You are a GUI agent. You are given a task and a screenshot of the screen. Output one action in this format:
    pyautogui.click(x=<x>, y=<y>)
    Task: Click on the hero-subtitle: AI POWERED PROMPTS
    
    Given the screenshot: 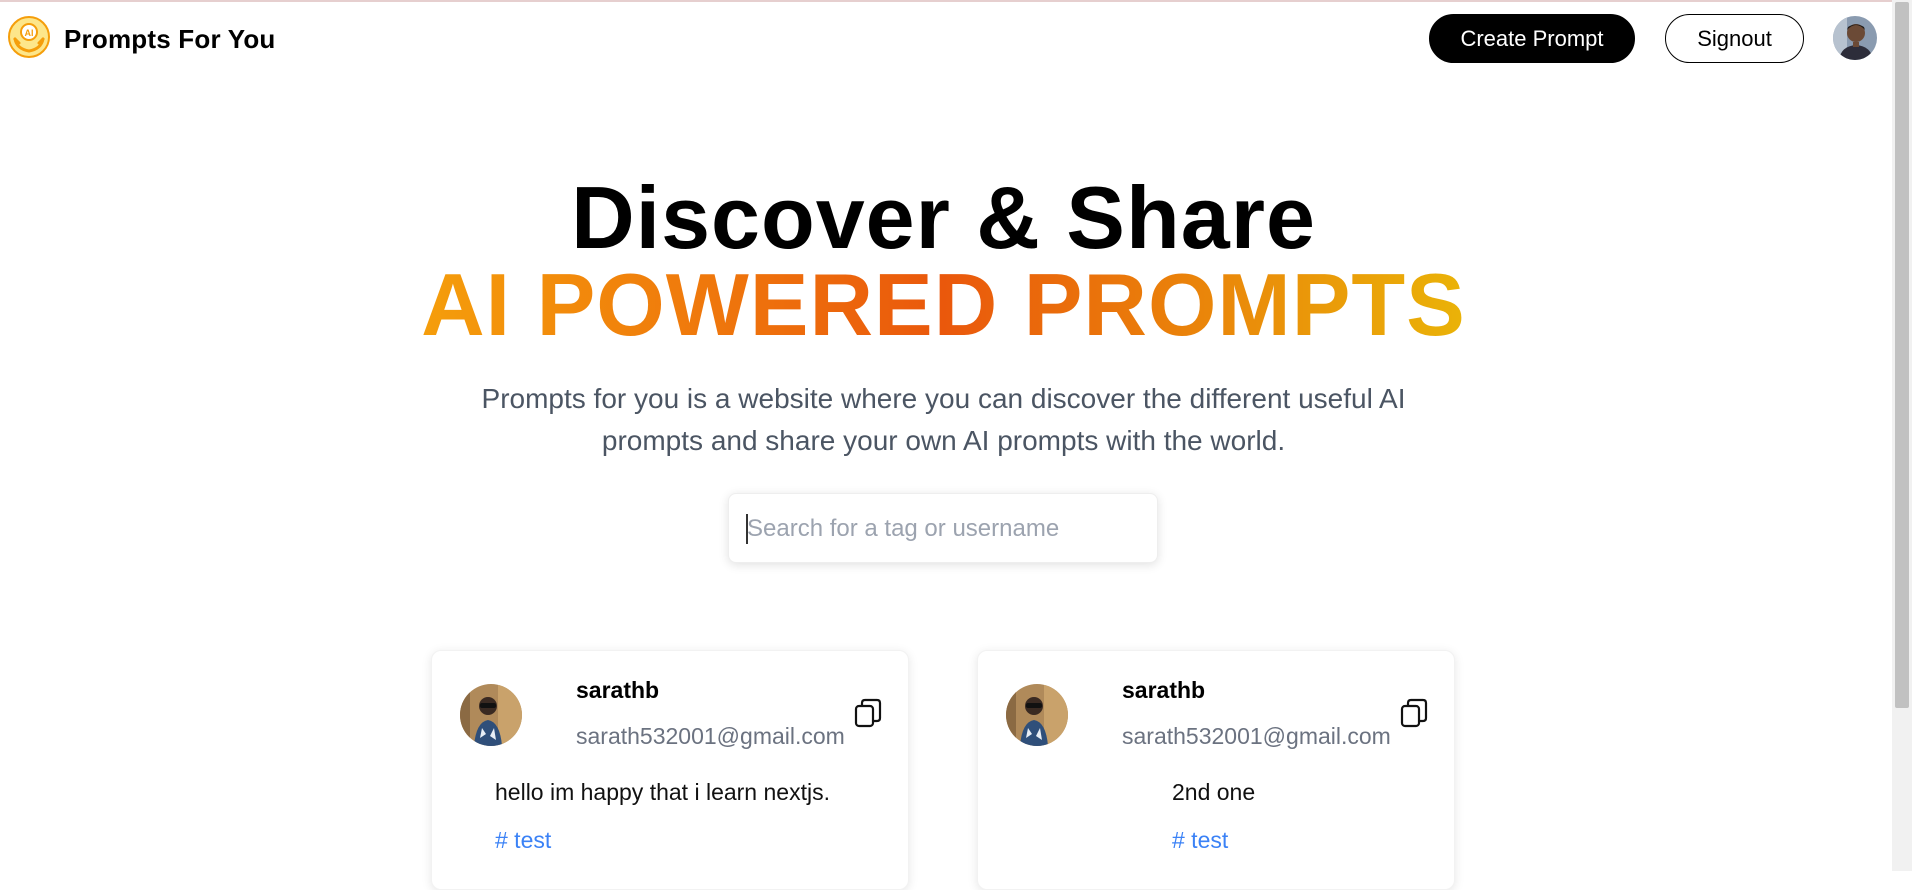 What is the action you would take?
    pyautogui.click(x=943, y=305)
    